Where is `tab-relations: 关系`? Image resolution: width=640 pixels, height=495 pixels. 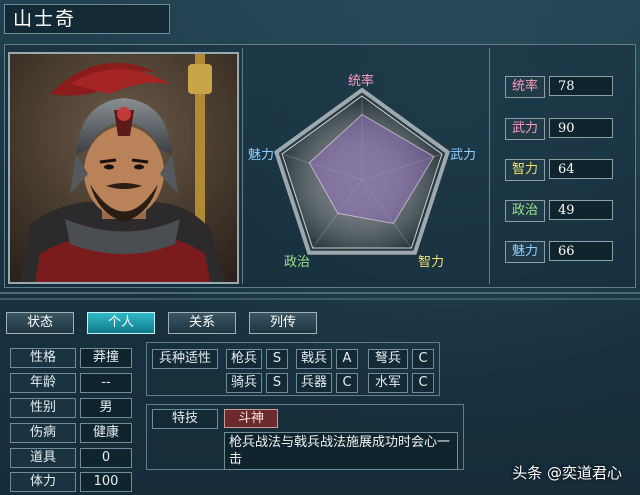 tab-relations: 关系 is located at coordinates (202, 323).